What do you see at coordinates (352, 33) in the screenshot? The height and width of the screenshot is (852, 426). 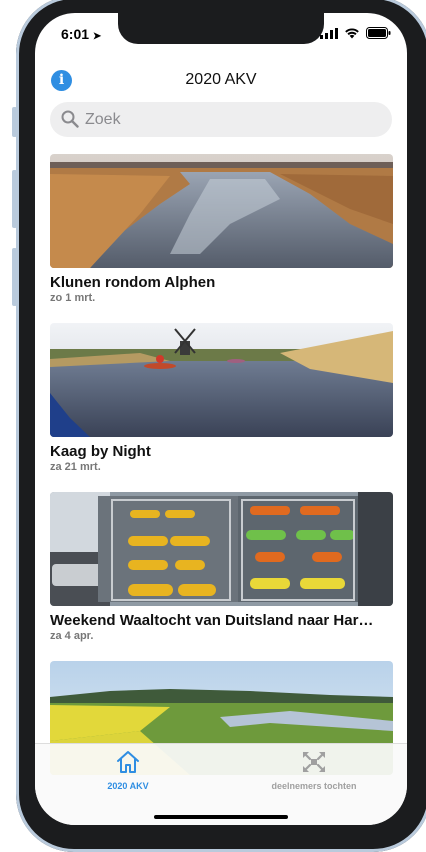 I see `wifi-icon` at bounding box center [352, 33].